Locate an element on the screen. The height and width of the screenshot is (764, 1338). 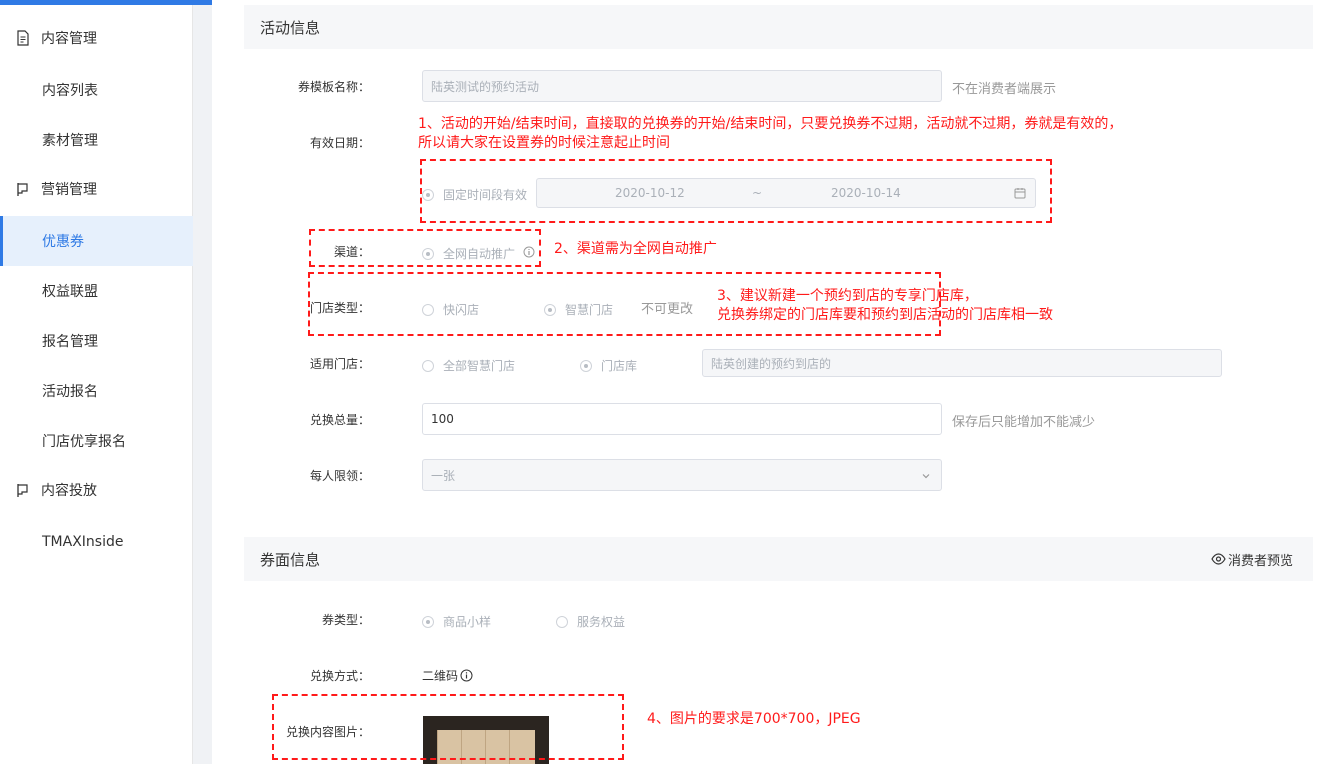
template-name-value: 陆英测试的预约活动 is located at coordinates (485, 86).